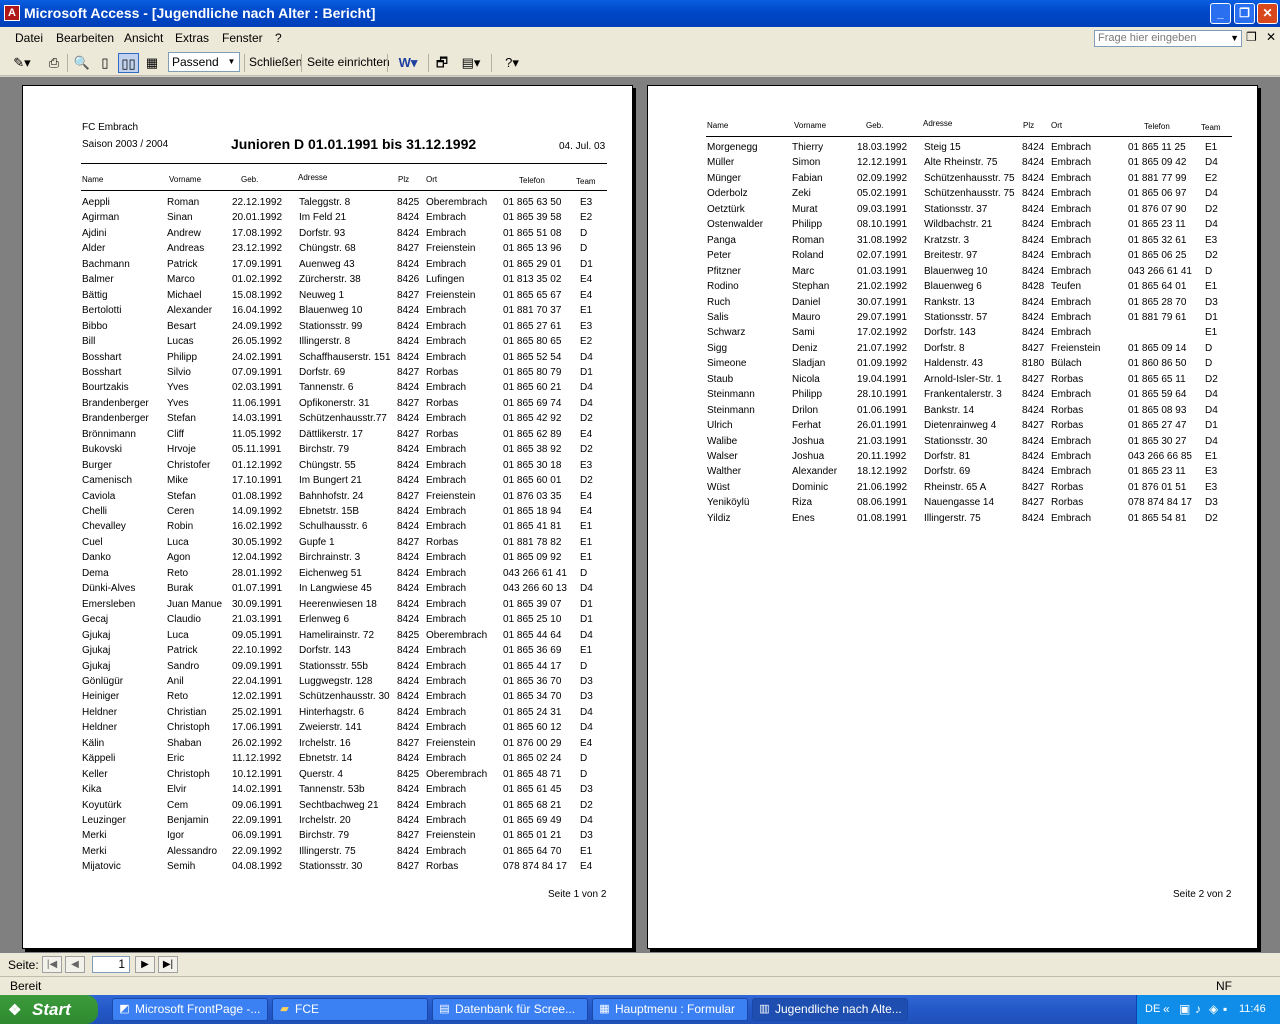  Describe the element at coordinates (257, 820) in the screenshot. I see `cell-geb: 22.09.1991` at that location.